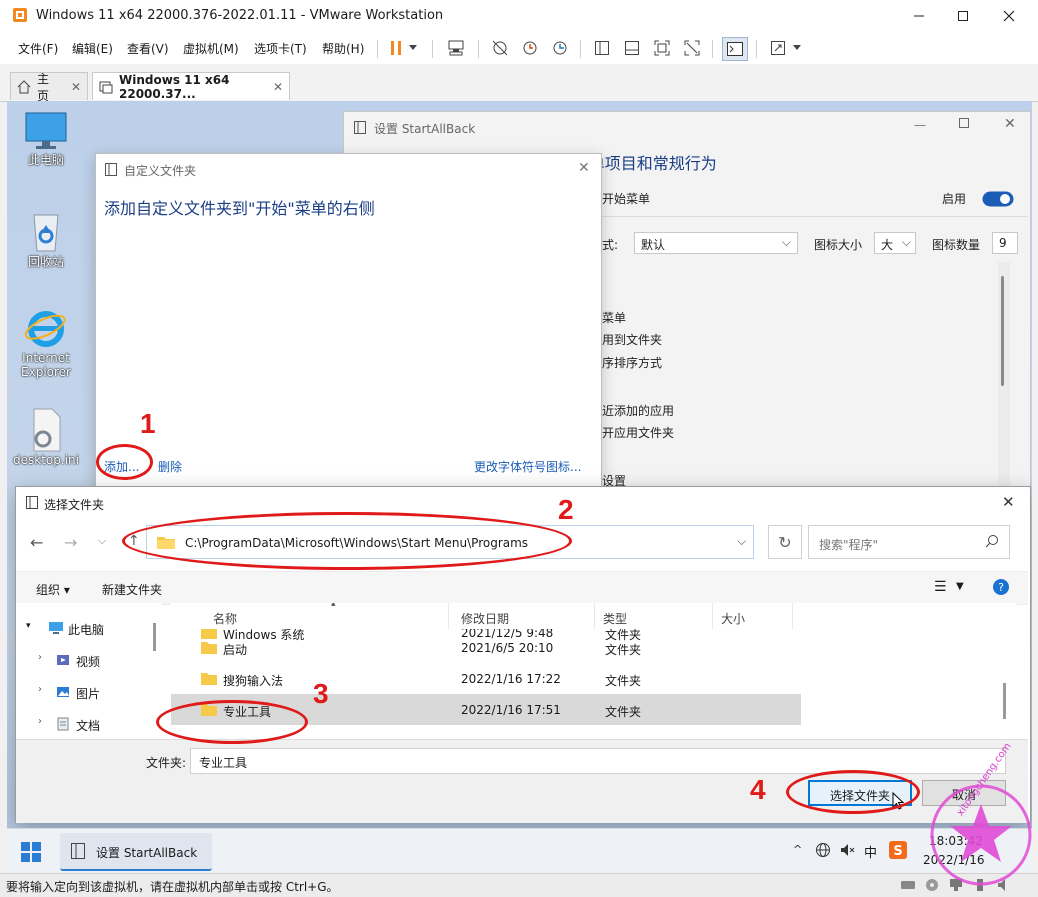 This screenshot has height=897, width=1038. What do you see at coordinates (908, 885) in the screenshot?
I see `hdd-status-icon` at bounding box center [908, 885].